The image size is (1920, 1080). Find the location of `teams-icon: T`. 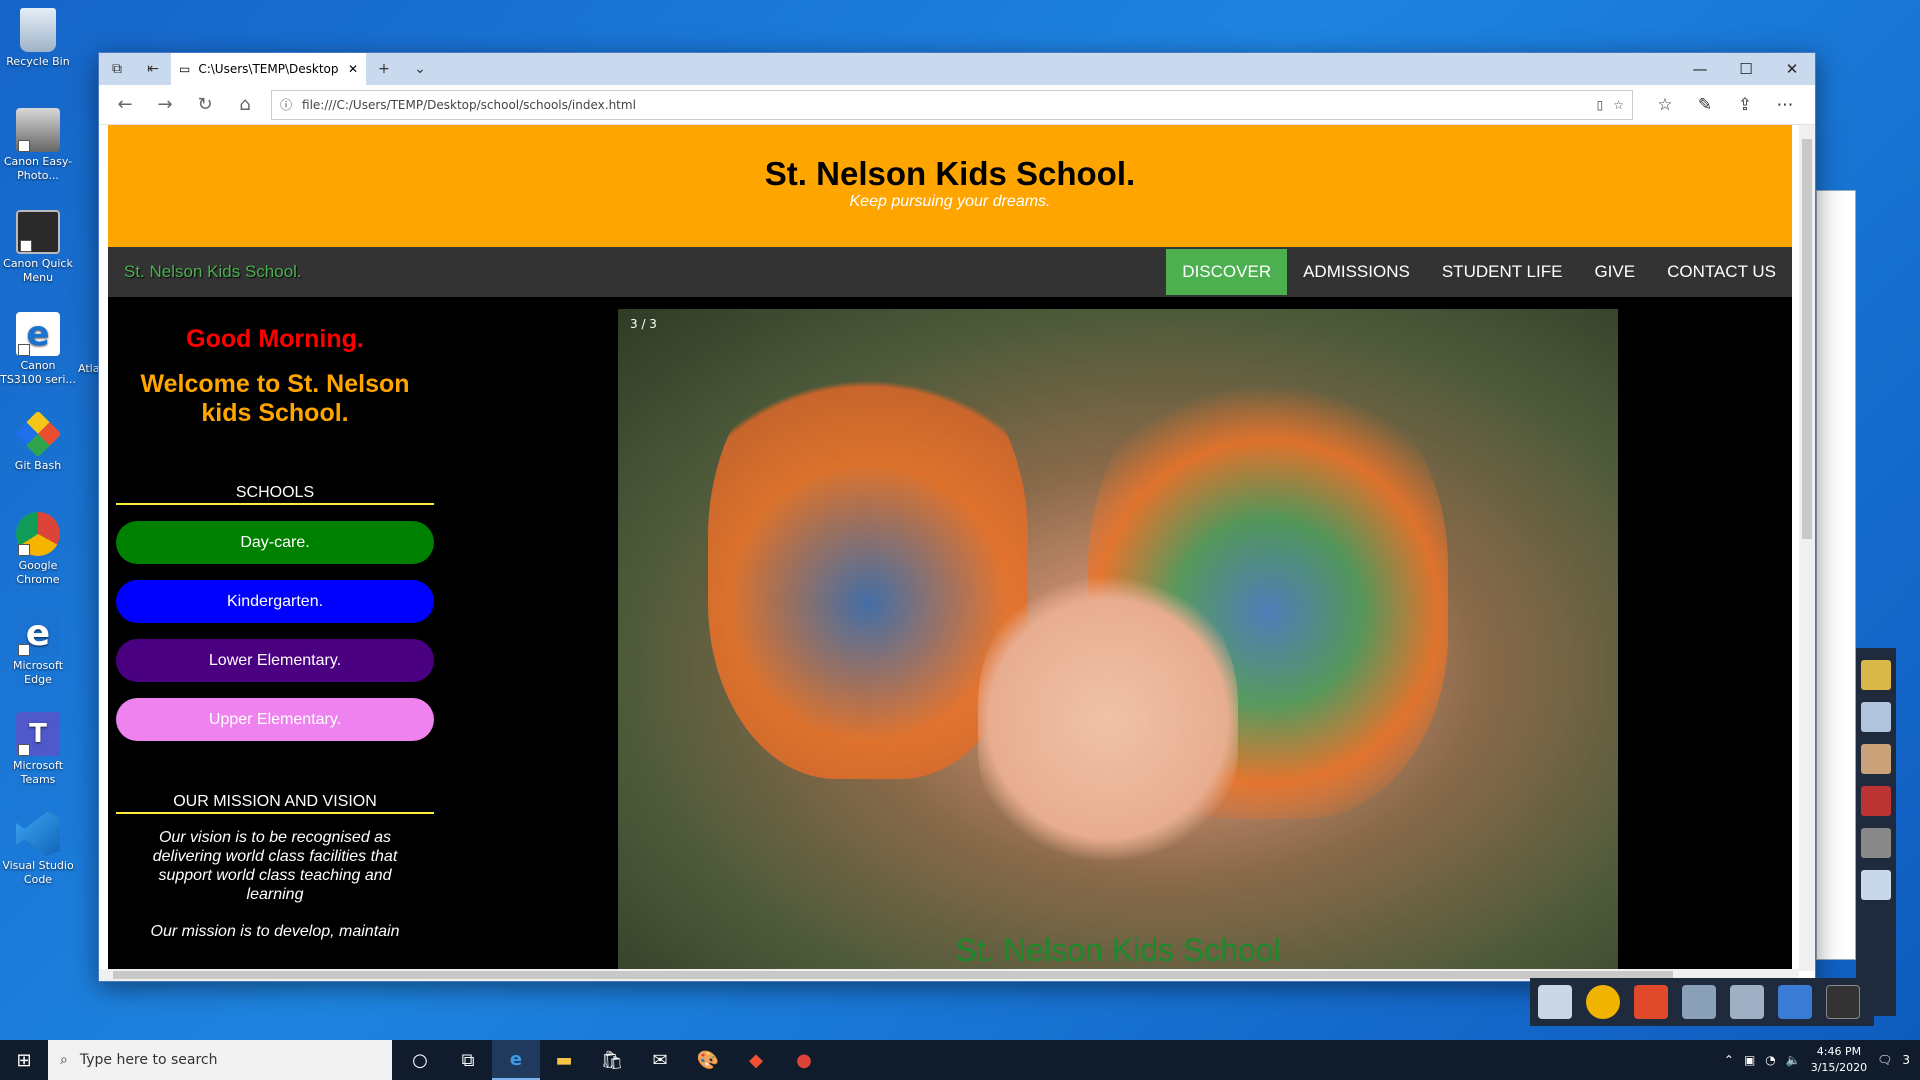

teams-icon: T is located at coordinates (38, 734).